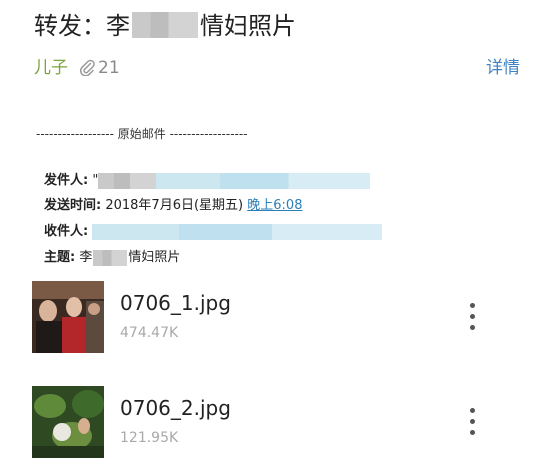 The width and height of the screenshot is (550, 475). Describe the element at coordinates (109, 68) in the screenshot. I see `attachment-count: 21` at that location.